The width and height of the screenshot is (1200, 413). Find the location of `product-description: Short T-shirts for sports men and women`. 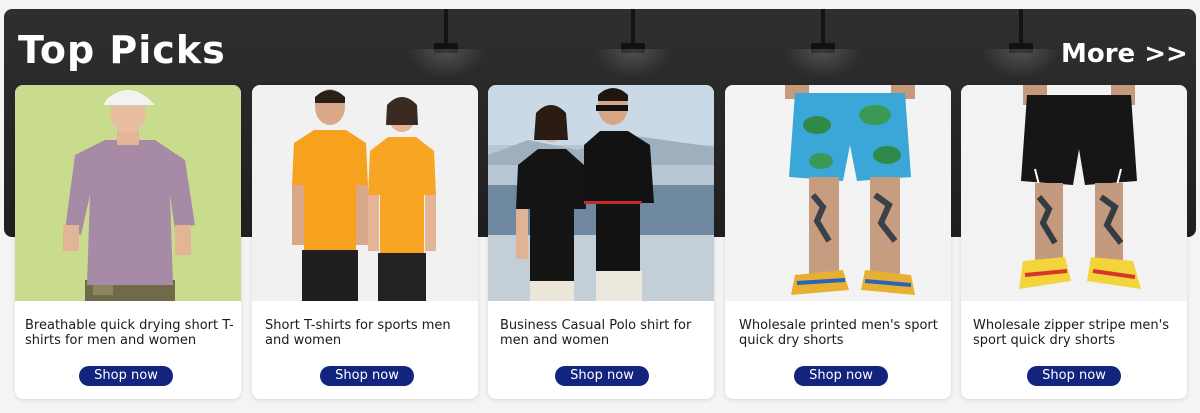

product-description: Short T-shirts for sports men and women is located at coordinates (358, 333).